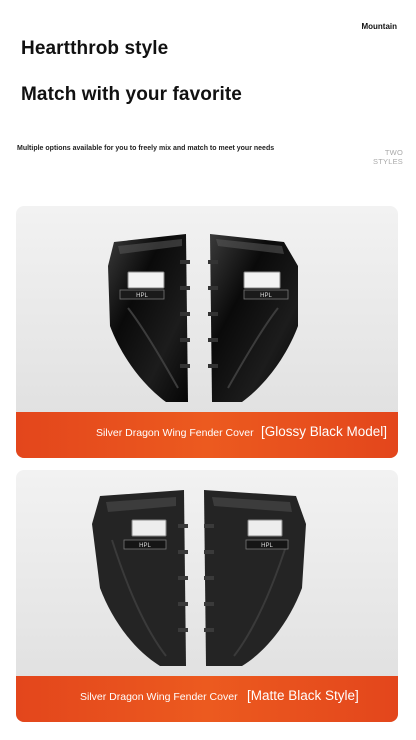 Image resolution: width=416 pixels, height=740 pixels. What do you see at coordinates (131, 94) in the screenshot?
I see `headline-match: Match with your favorite` at bounding box center [131, 94].